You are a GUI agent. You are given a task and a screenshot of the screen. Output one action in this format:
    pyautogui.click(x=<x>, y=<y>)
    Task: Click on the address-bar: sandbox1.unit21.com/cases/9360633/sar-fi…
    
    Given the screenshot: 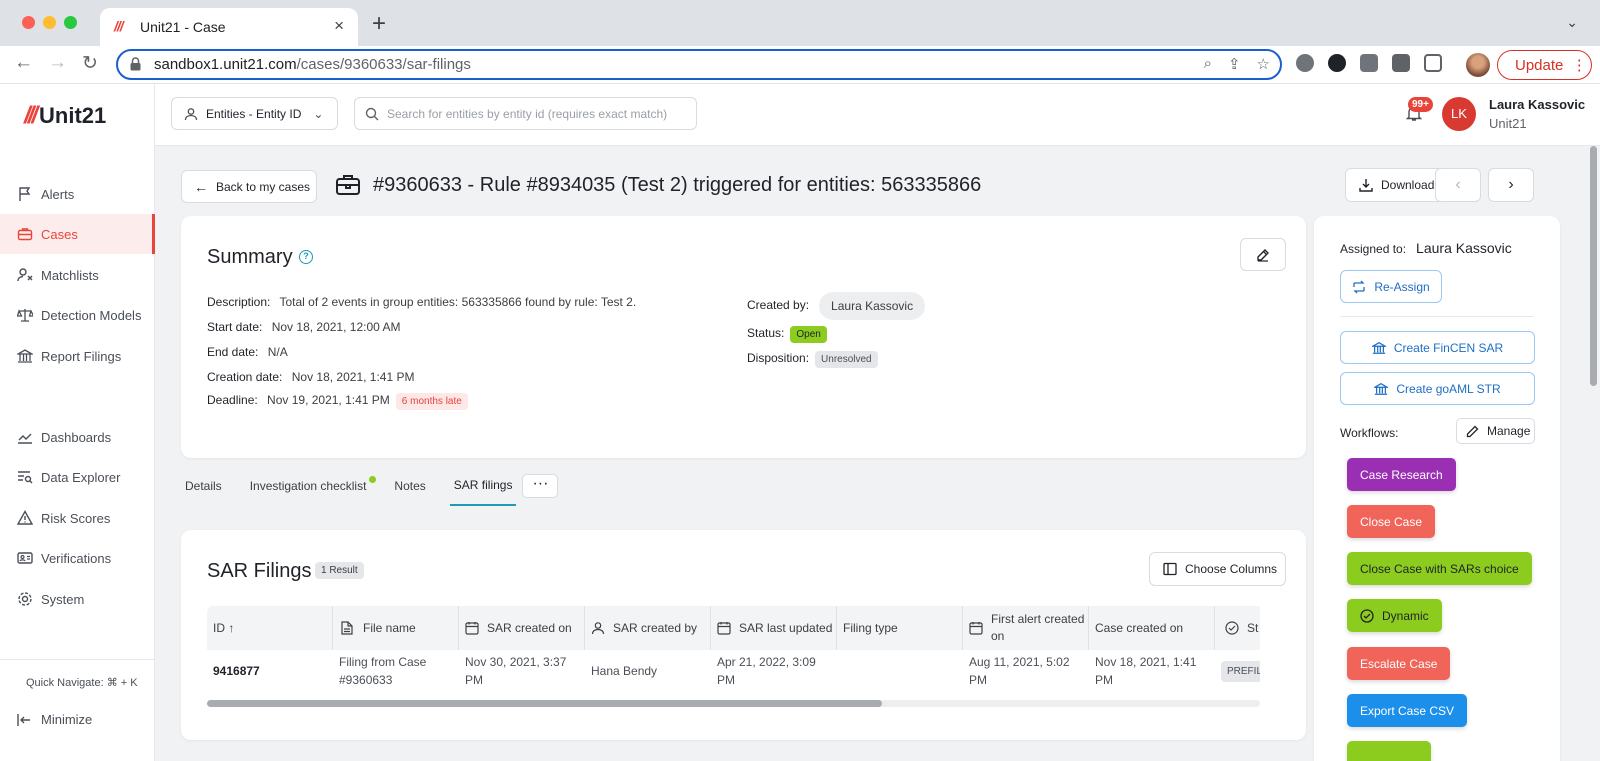 What is the action you would take?
    pyautogui.click(x=699, y=64)
    